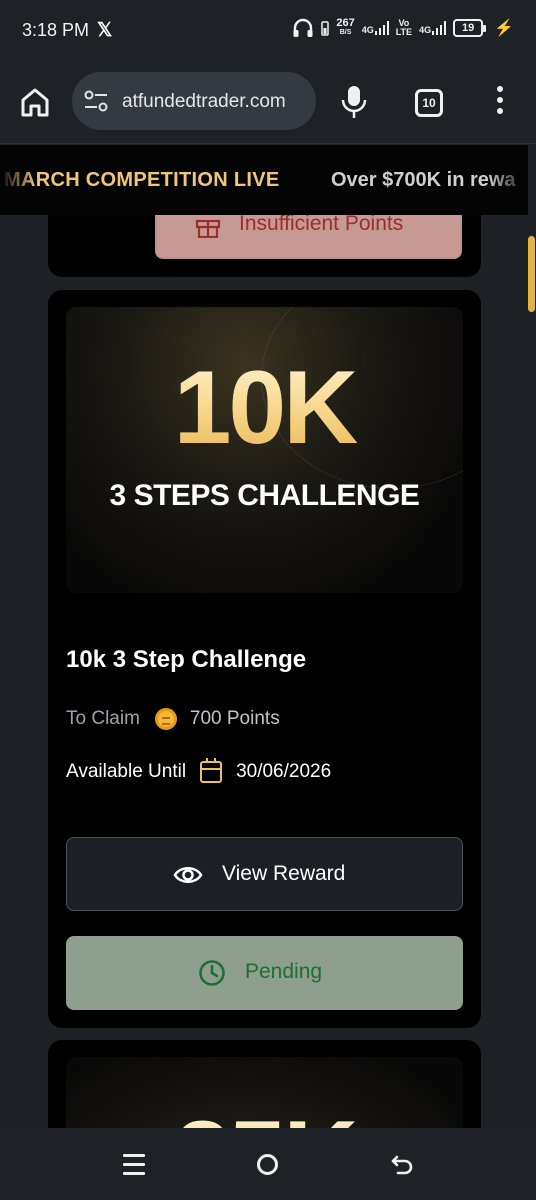 This screenshot has height=1200, width=536. I want to click on url-text: atfundedtrader.com, so click(215, 102).